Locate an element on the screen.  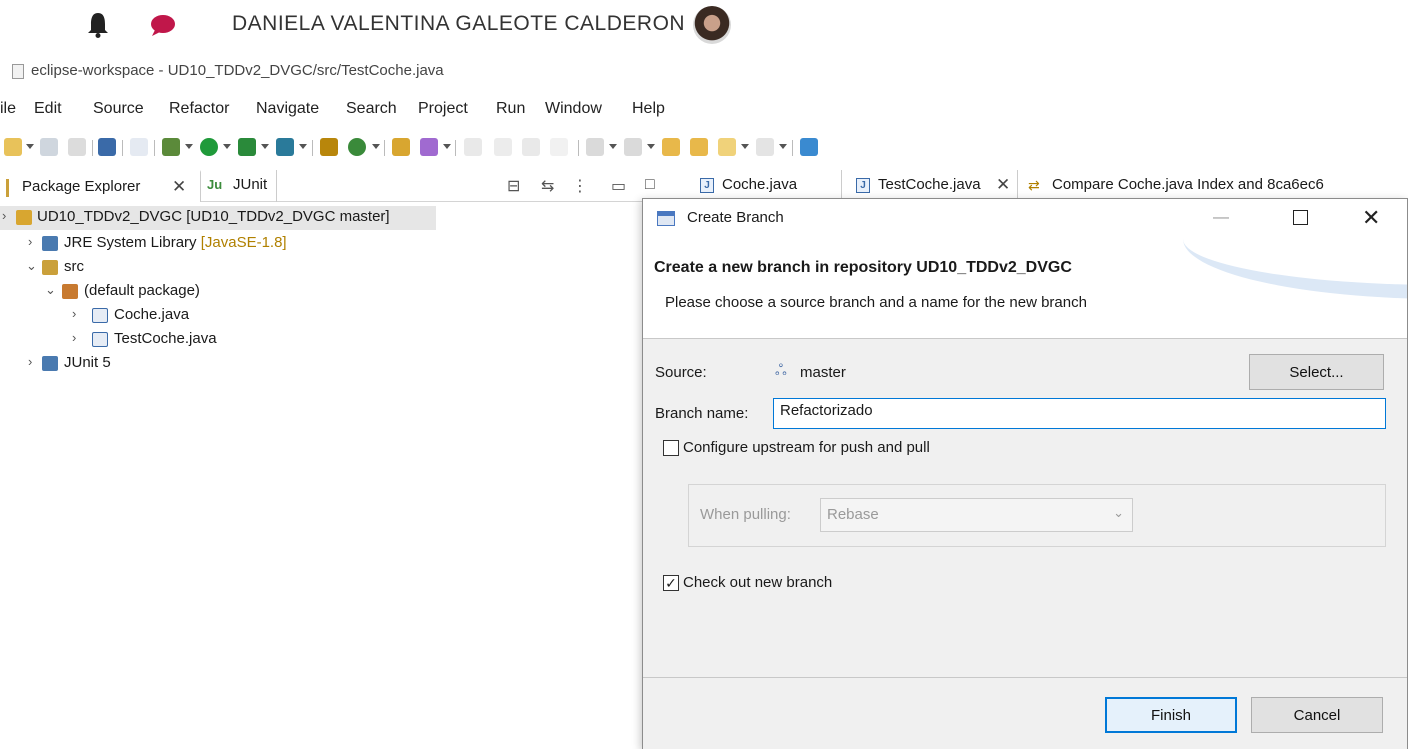
chat-icon is located at coordinates (163, 25).